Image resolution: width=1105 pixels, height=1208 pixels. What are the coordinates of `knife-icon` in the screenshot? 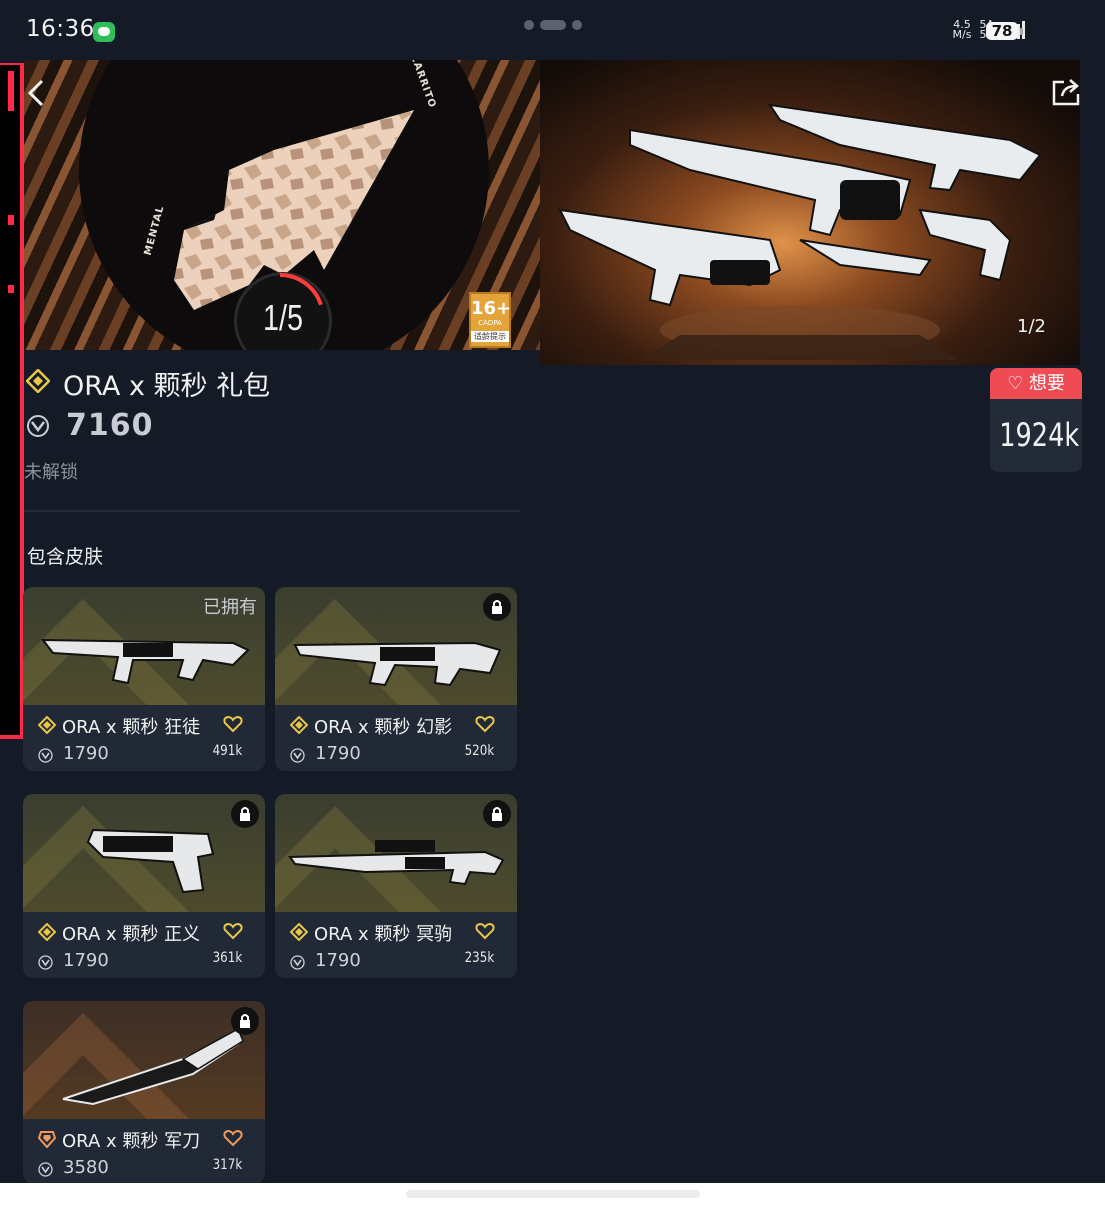 It's located at (153, 1066).